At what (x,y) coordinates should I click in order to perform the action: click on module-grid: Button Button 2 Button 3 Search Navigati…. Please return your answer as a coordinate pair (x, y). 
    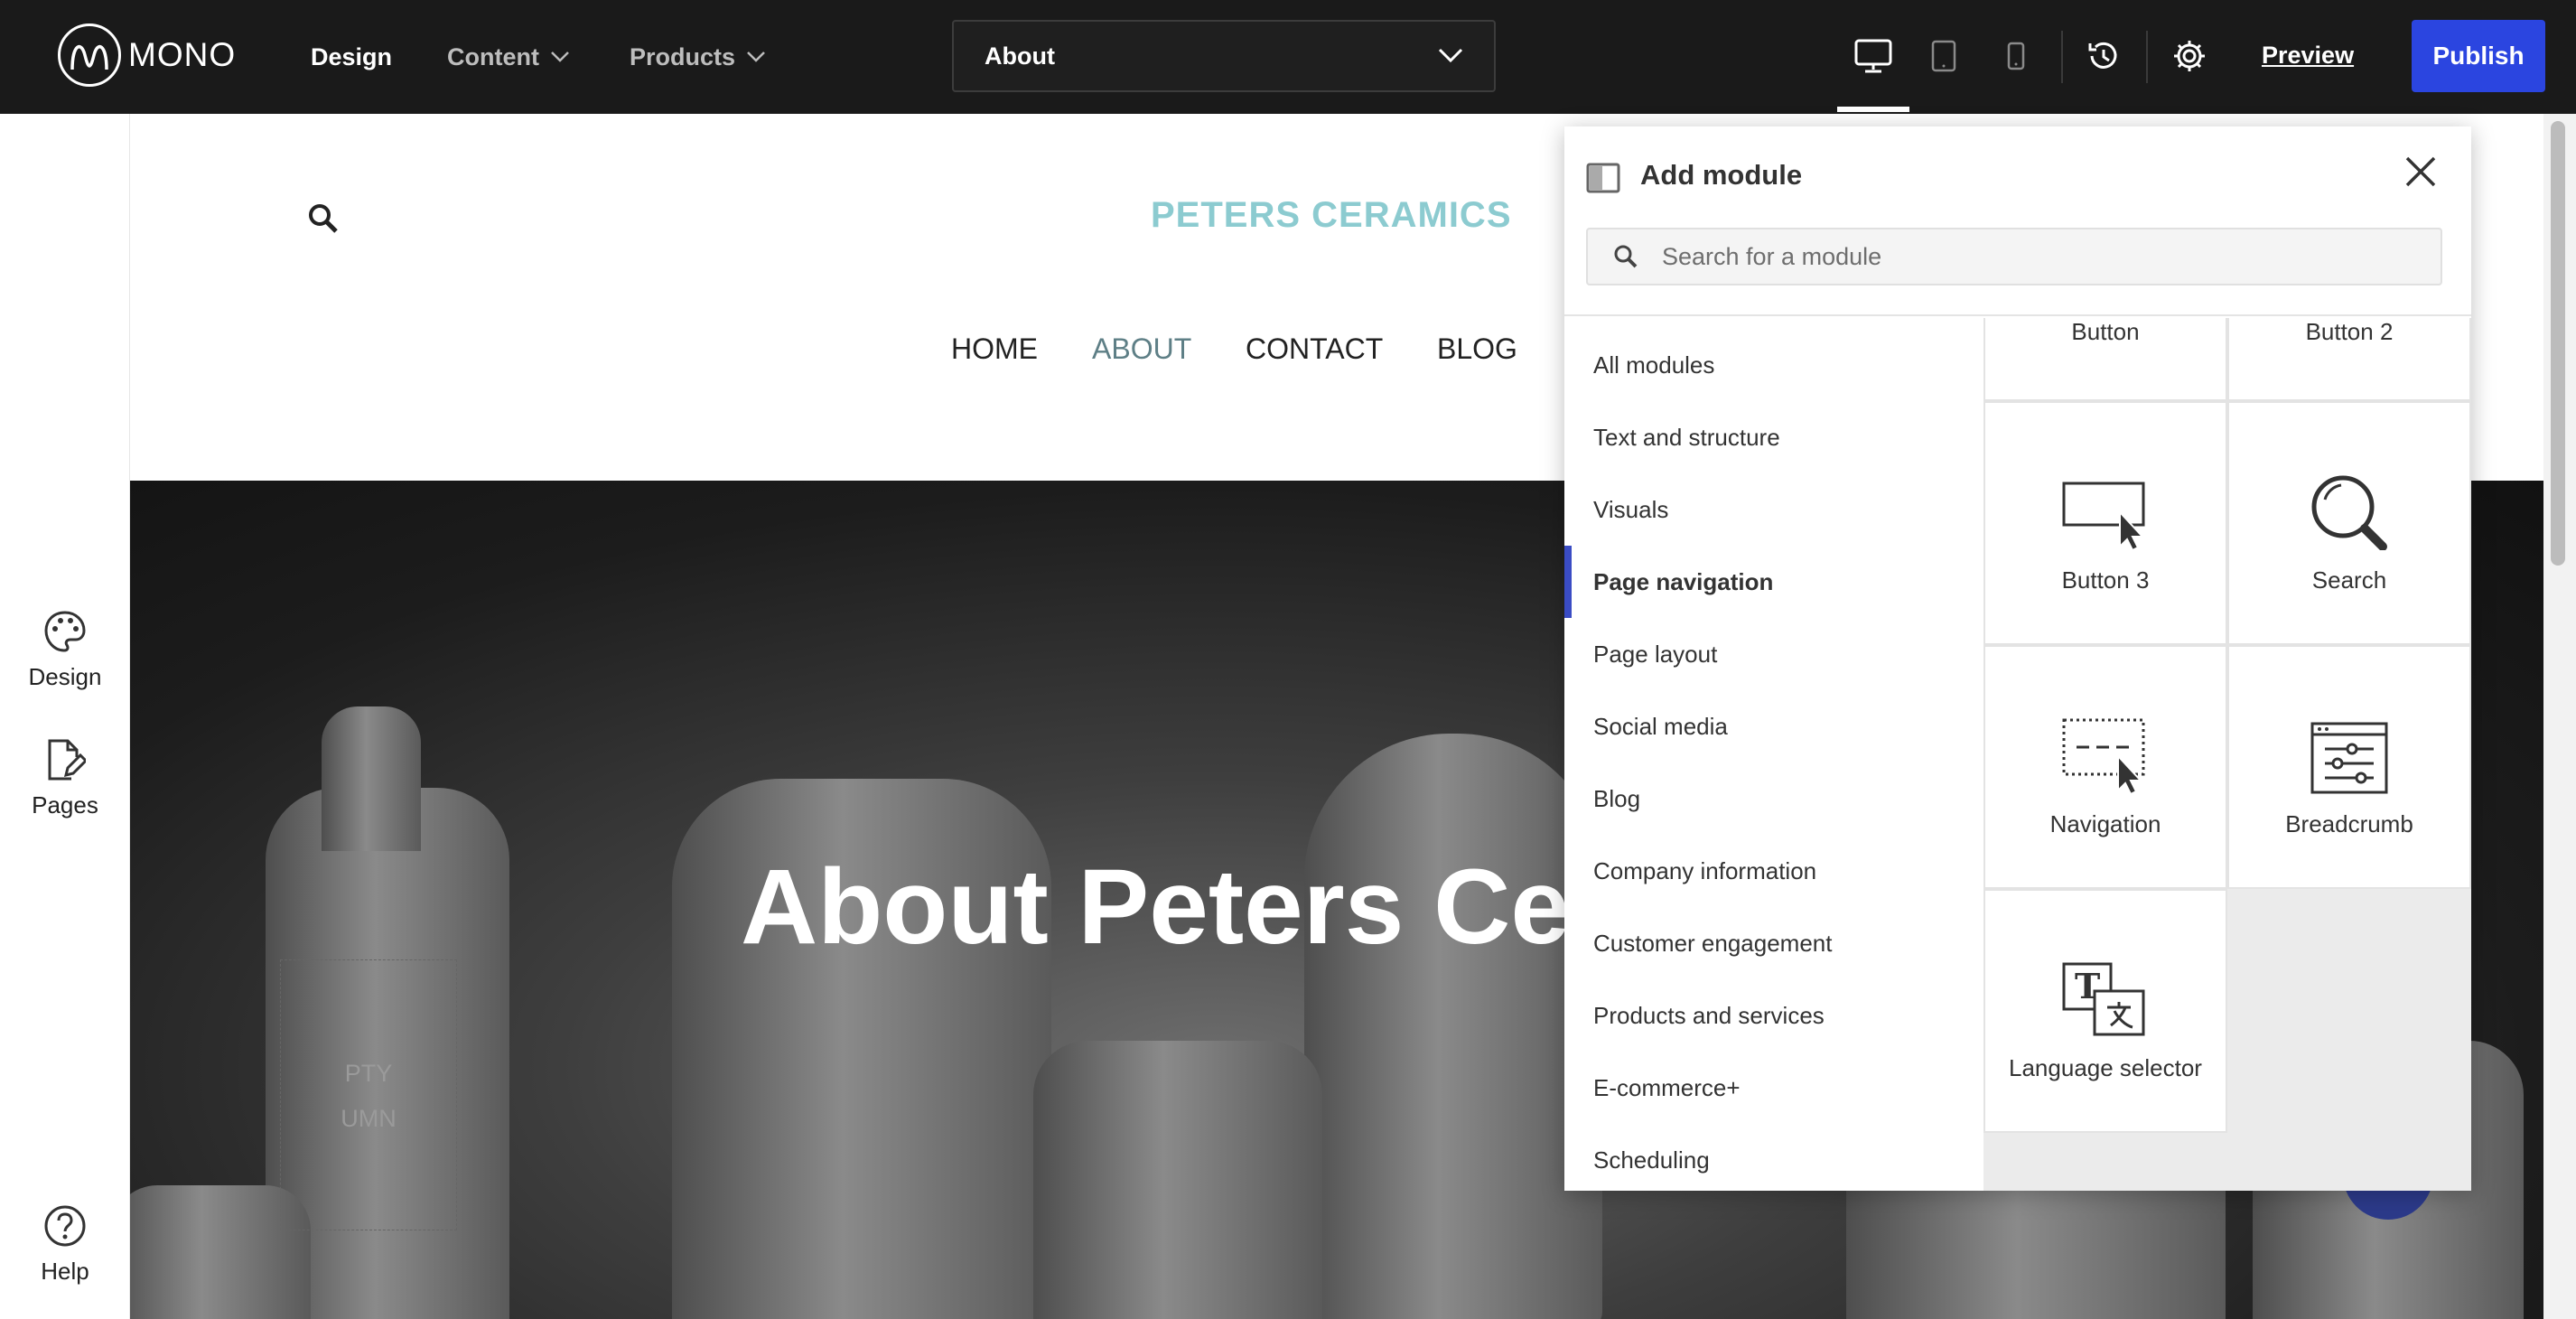
    Looking at the image, I should click on (2227, 754).